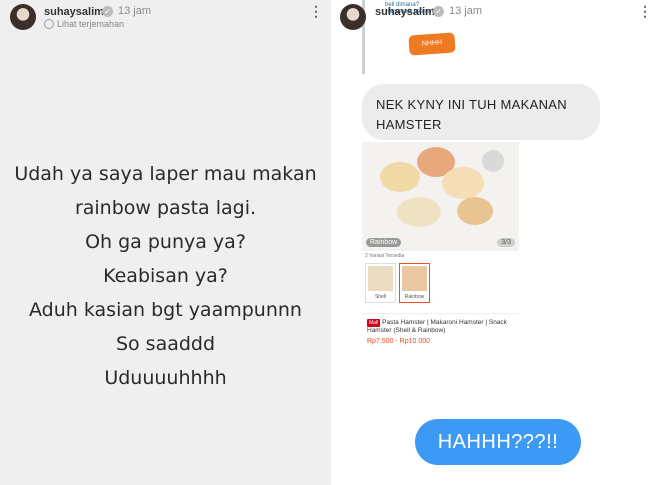 This screenshot has width=650, height=485. What do you see at coordinates (491, 17) in the screenshot?
I see `story-header: suhaysalim ✓ 13 jam ⋮` at bounding box center [491, 17].